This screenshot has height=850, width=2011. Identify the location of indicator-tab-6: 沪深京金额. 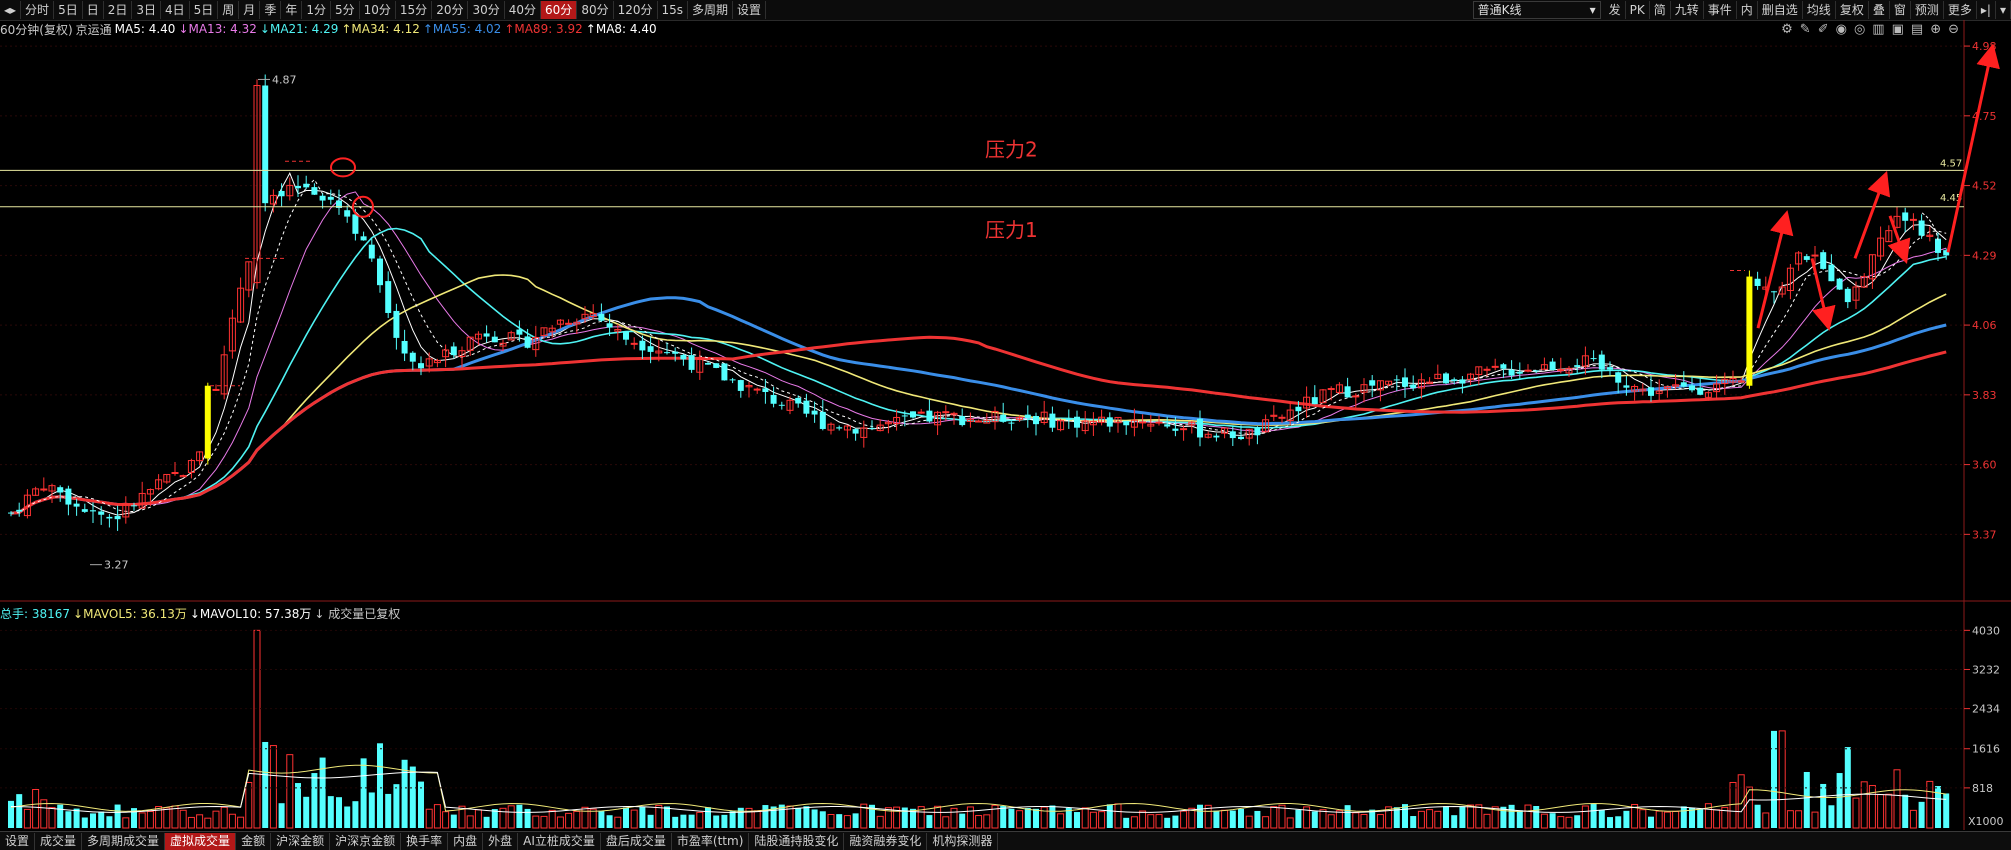
(366, 841).